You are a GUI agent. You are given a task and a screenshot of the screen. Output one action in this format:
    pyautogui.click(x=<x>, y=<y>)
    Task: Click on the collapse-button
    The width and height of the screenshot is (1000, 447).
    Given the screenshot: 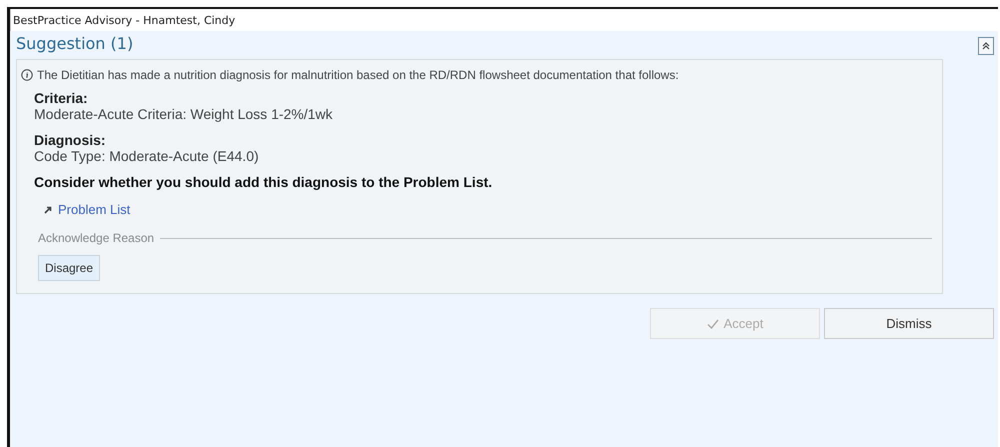 What is the action you would take?
    pyautogui.click(x=986, y=46)
    